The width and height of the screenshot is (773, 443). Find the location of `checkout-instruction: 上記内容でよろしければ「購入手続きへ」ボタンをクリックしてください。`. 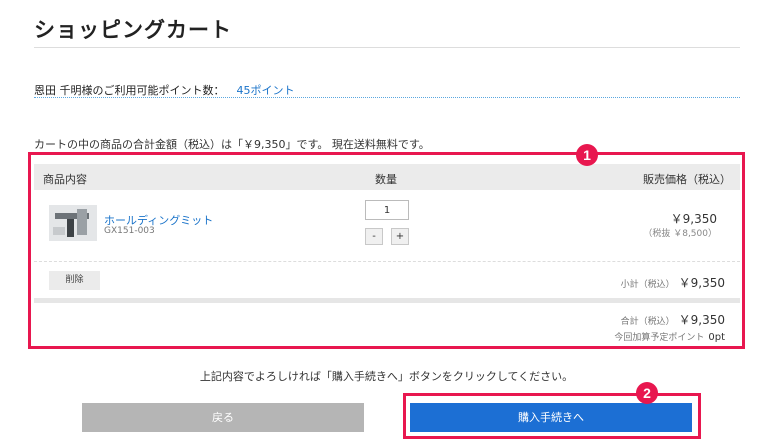

checkout-instruction: 上記内容でよろしければ「購入手続きへ」ボタンをクリックしてください。 is located at coordinates (386, 376).